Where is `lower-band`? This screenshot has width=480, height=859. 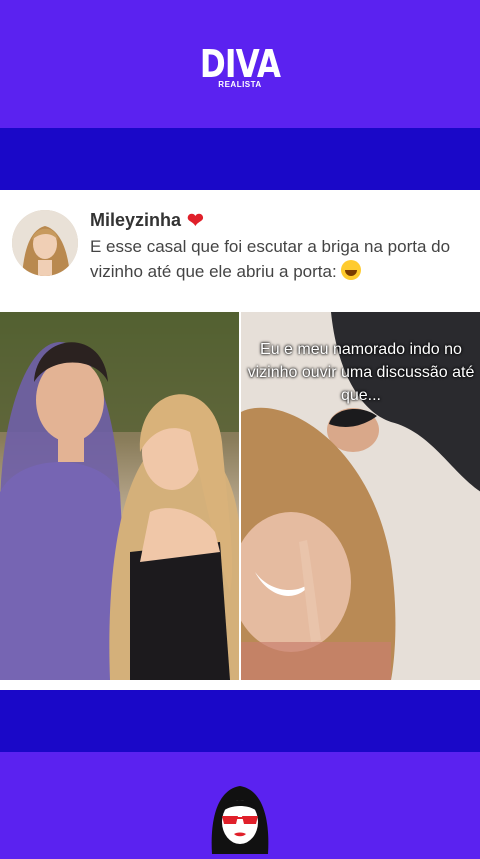 lower-band is located at coordinates (240, 721).